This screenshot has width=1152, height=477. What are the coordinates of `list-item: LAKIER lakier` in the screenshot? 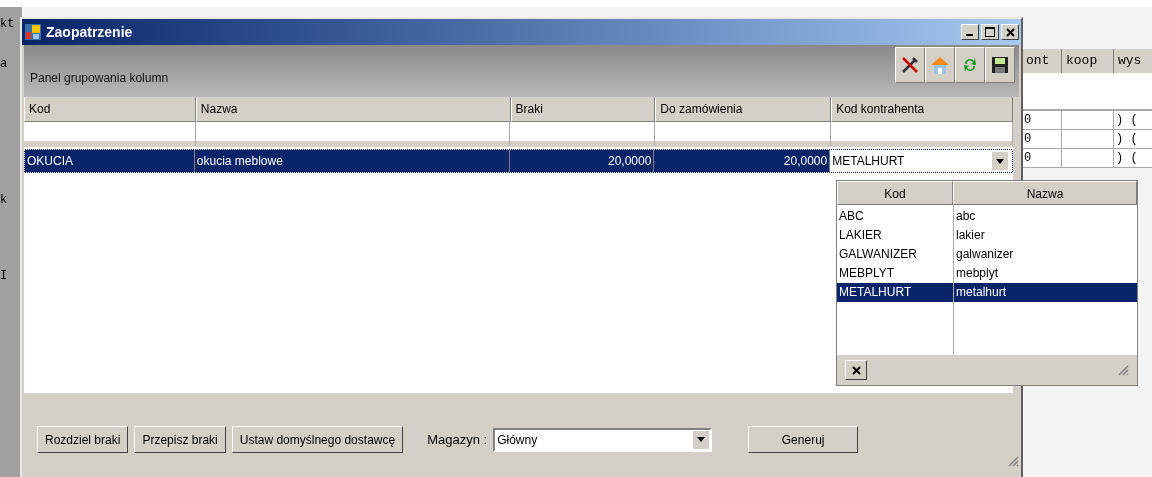 It's located at (987, 235).